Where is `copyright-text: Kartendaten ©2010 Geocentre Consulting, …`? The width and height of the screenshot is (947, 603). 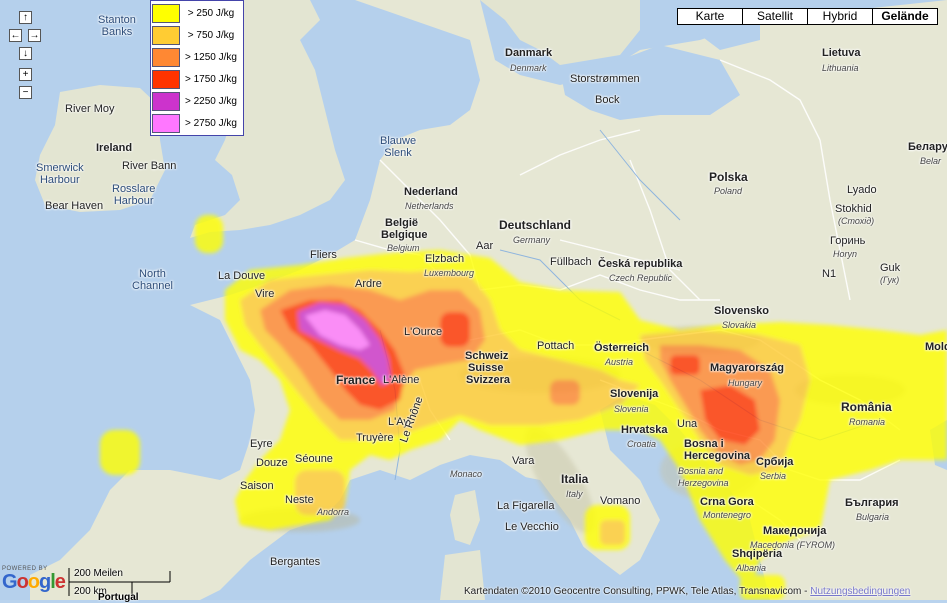
copyright-text: Kartendaten ©2010 Geocentre Consulting, … is located at coordinates (636, 591).